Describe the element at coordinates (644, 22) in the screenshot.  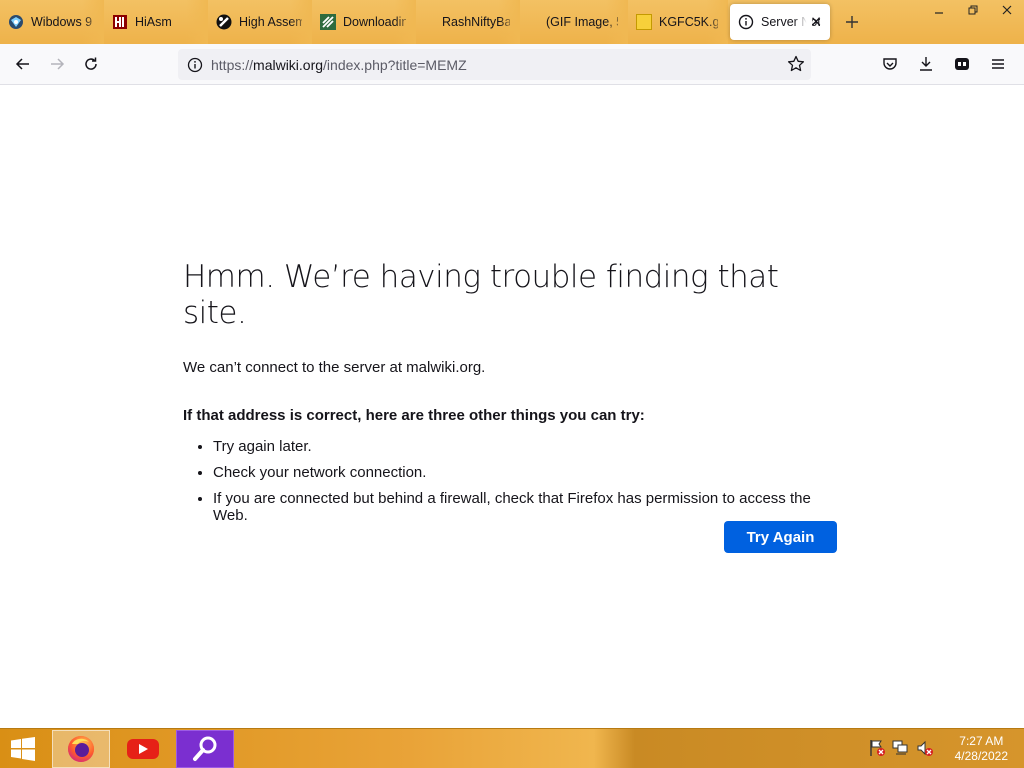
I see `gif-favicon` at that location.